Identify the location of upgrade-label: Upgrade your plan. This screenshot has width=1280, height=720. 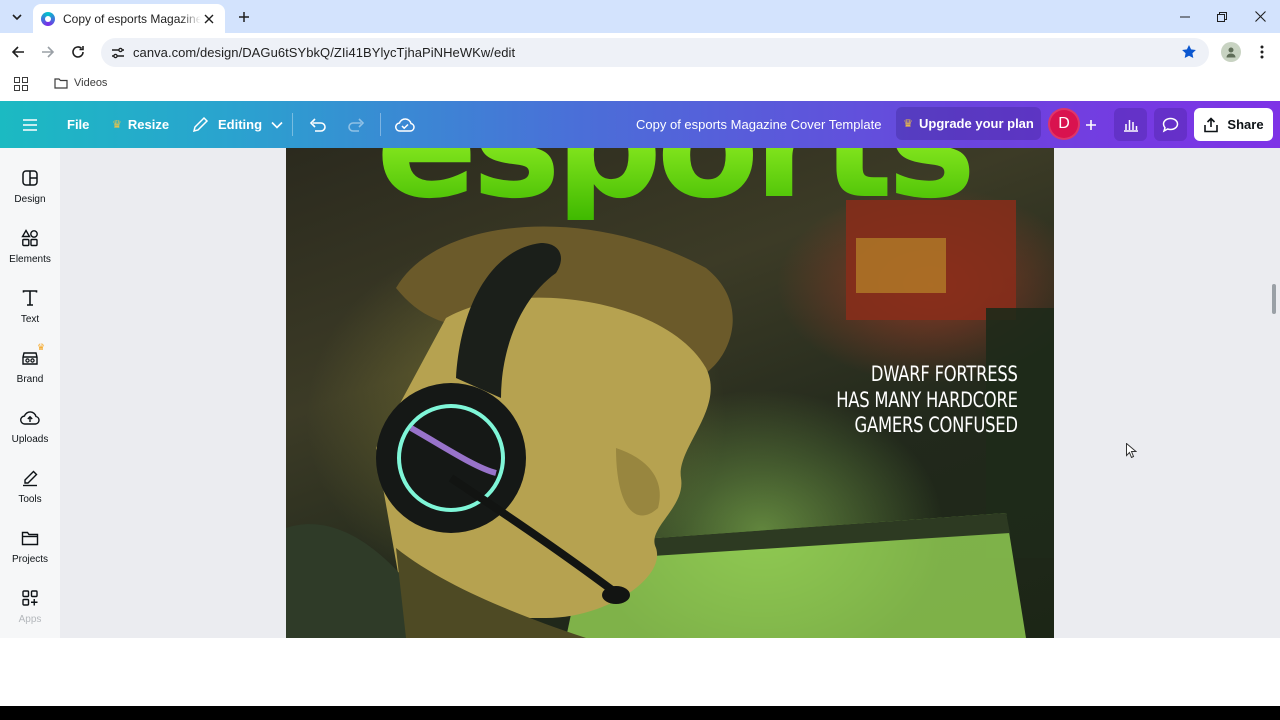
(976, 123).